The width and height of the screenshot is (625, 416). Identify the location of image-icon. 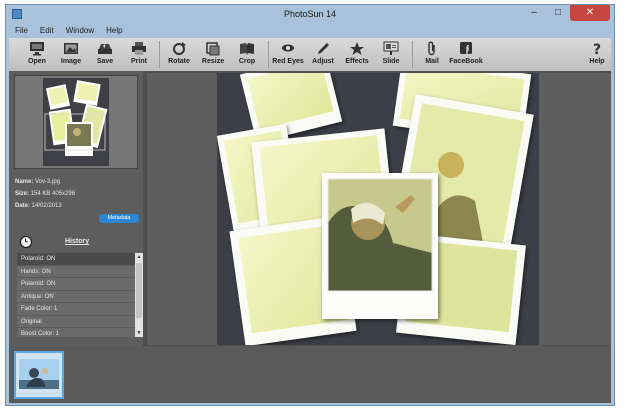
(71, 48).